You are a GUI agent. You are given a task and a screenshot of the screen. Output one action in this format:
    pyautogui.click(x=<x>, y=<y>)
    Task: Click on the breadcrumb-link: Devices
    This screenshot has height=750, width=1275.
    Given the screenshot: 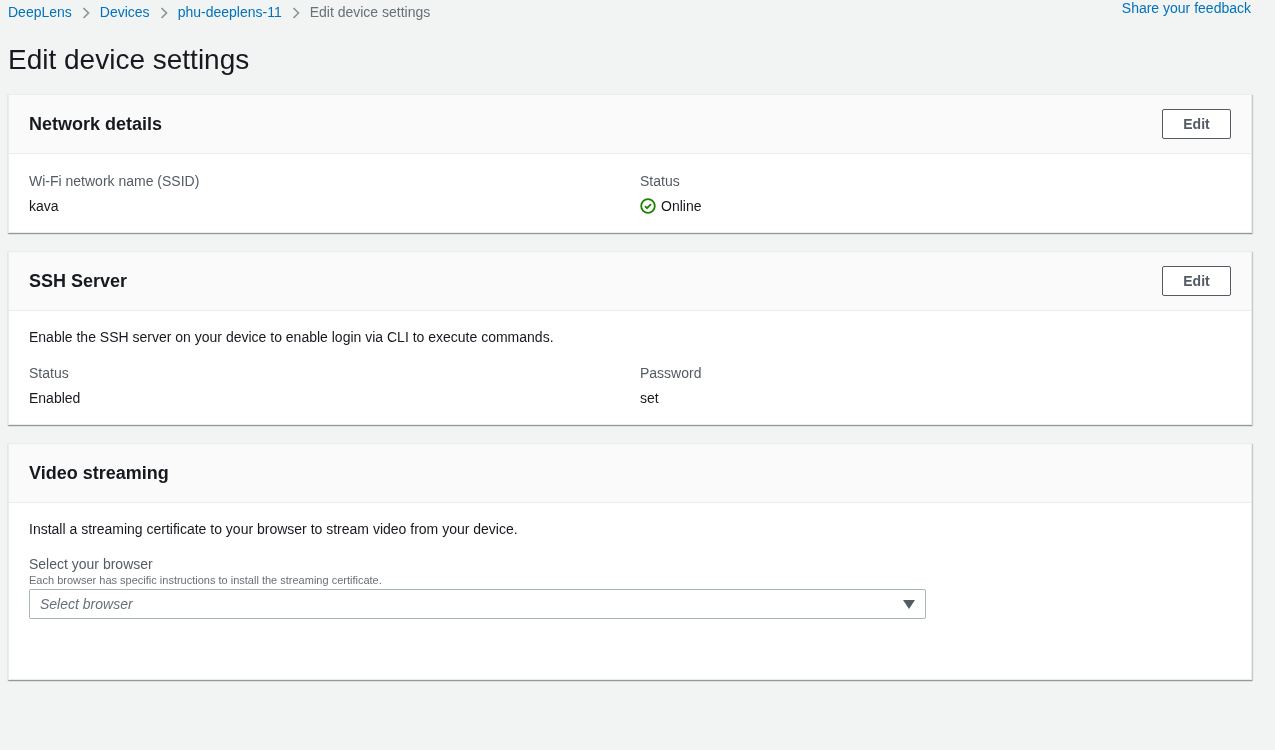 What is the action you would take?
    pyautogui.click(x=124, y=12)
    